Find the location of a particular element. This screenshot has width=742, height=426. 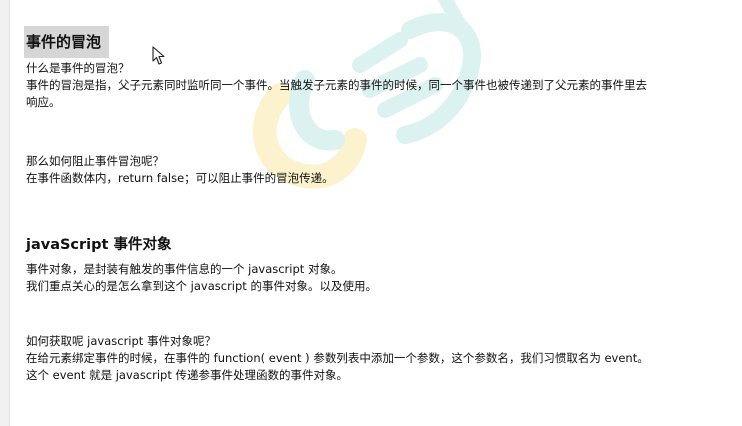

section-title-event-object: javaScript 事件对象 is located at coordinates (99, 245).